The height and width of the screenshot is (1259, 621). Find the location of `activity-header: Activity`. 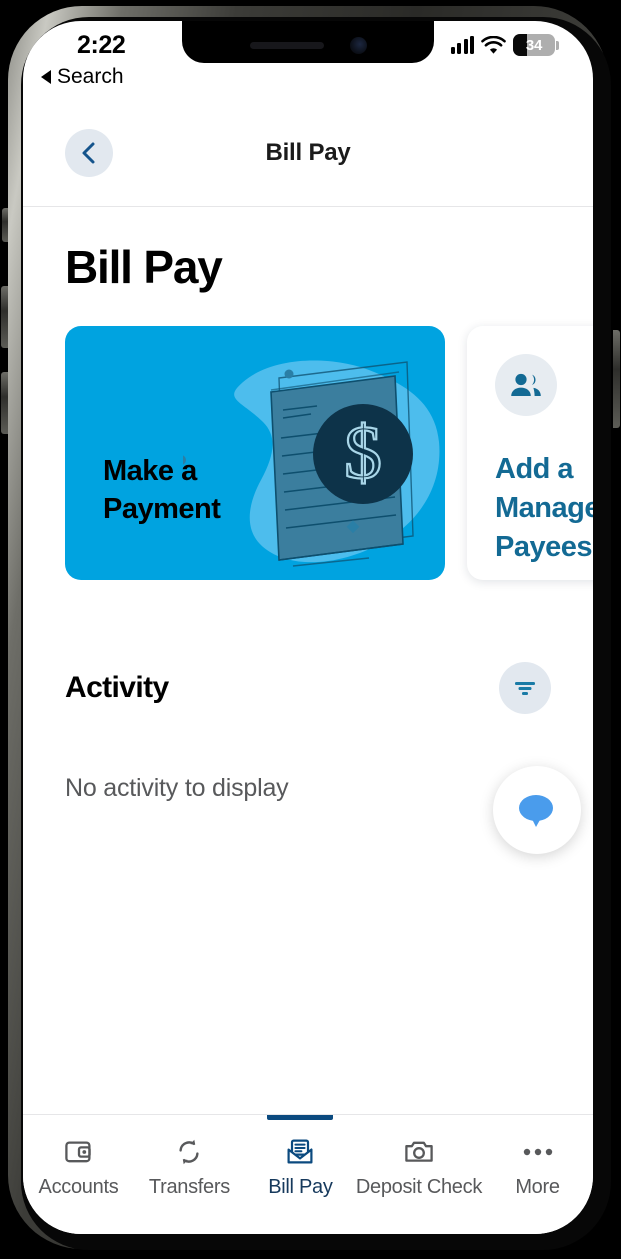

activity-header: Activity is located at coordinates (308, 688).